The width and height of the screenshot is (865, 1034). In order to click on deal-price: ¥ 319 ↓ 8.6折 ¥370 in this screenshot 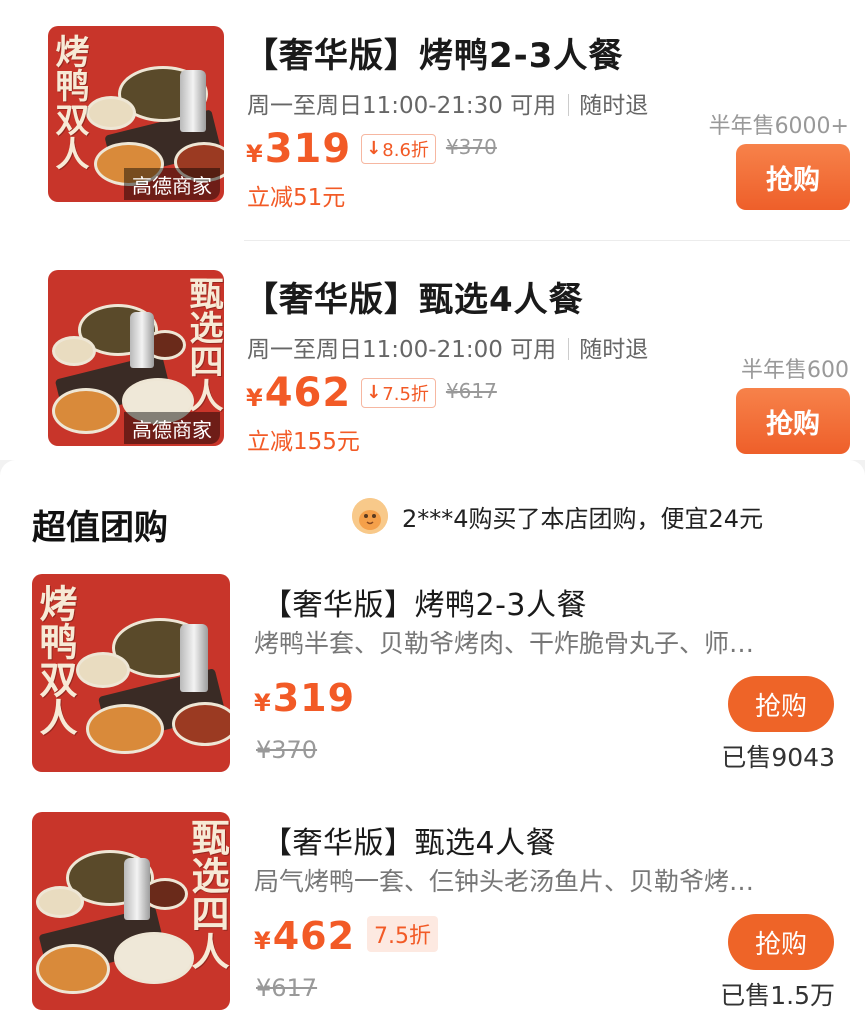, I will do `click(371, 149)`.